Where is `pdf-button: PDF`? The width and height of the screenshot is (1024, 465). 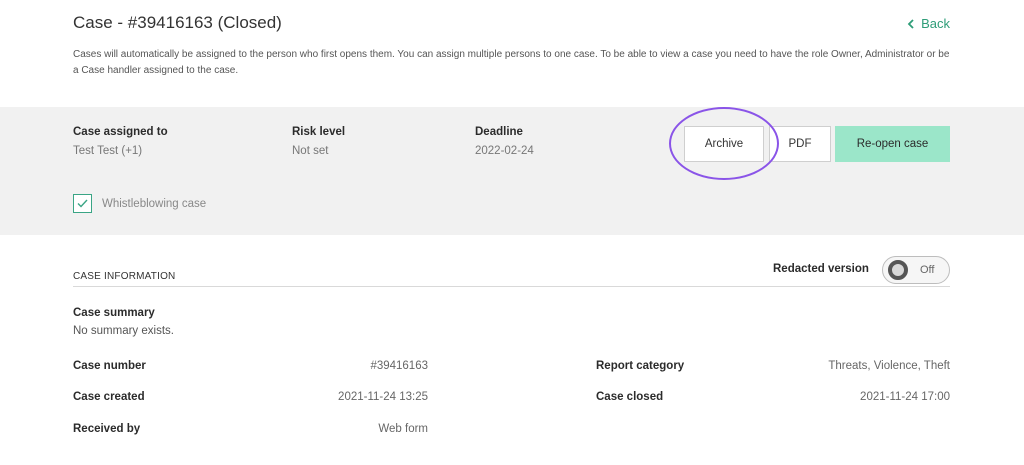 pdf-button: PDF is located at coordinates (800, 144).